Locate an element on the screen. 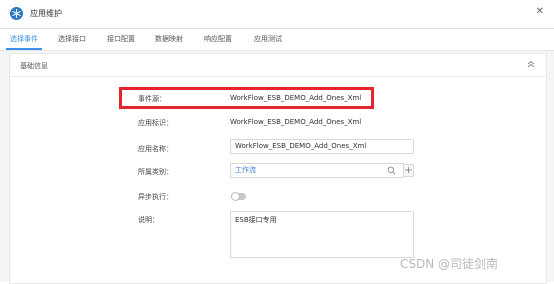 This screenshot has height=284, width=554. async-toggle is located at coordinates (238, 196).